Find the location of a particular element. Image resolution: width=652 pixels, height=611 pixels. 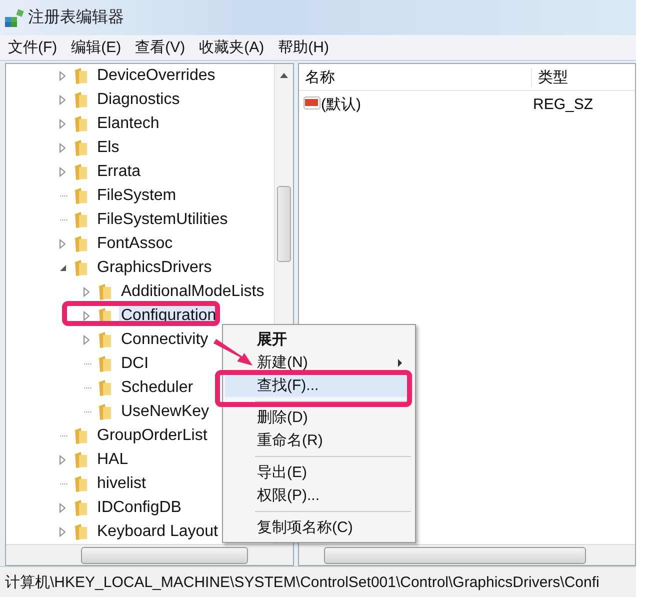

registry-key: FileSystemUtilities is located at coordinates (162, 220).